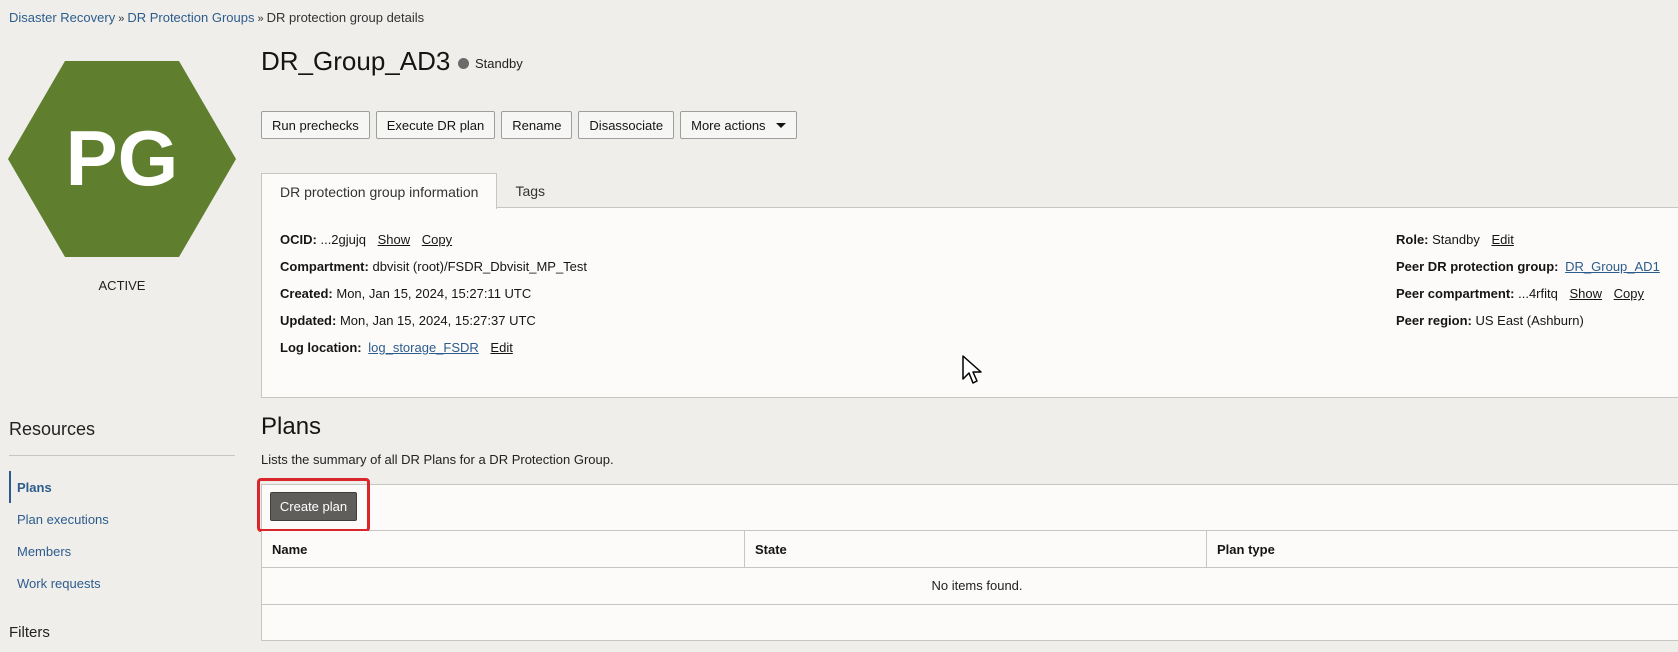 This screenshot has height=652, width=1678. What do you see at coordinates (537, 125) in the screenshot?
I see `rename-button: Rename` at bounding box center [537, 125].